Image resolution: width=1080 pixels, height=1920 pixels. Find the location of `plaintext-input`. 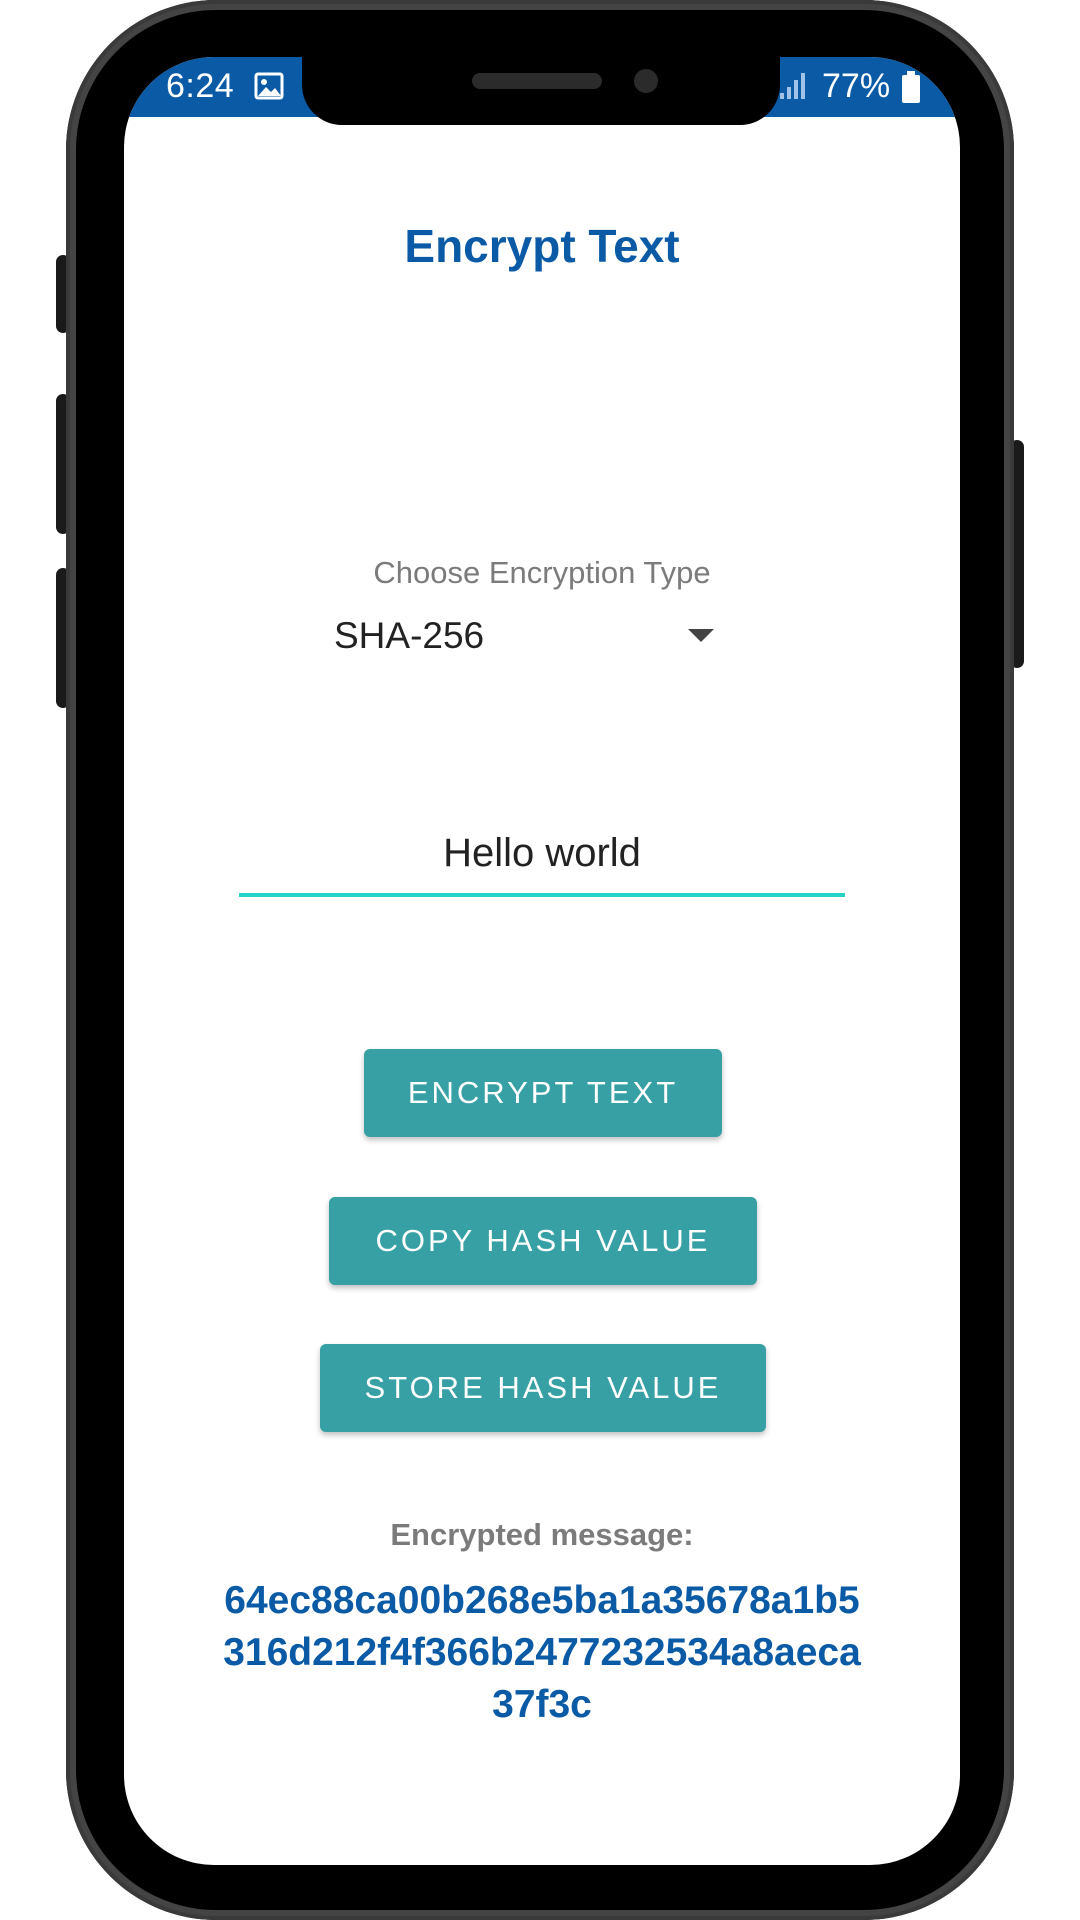

plaintext-input is located at coordinates (542, 855).